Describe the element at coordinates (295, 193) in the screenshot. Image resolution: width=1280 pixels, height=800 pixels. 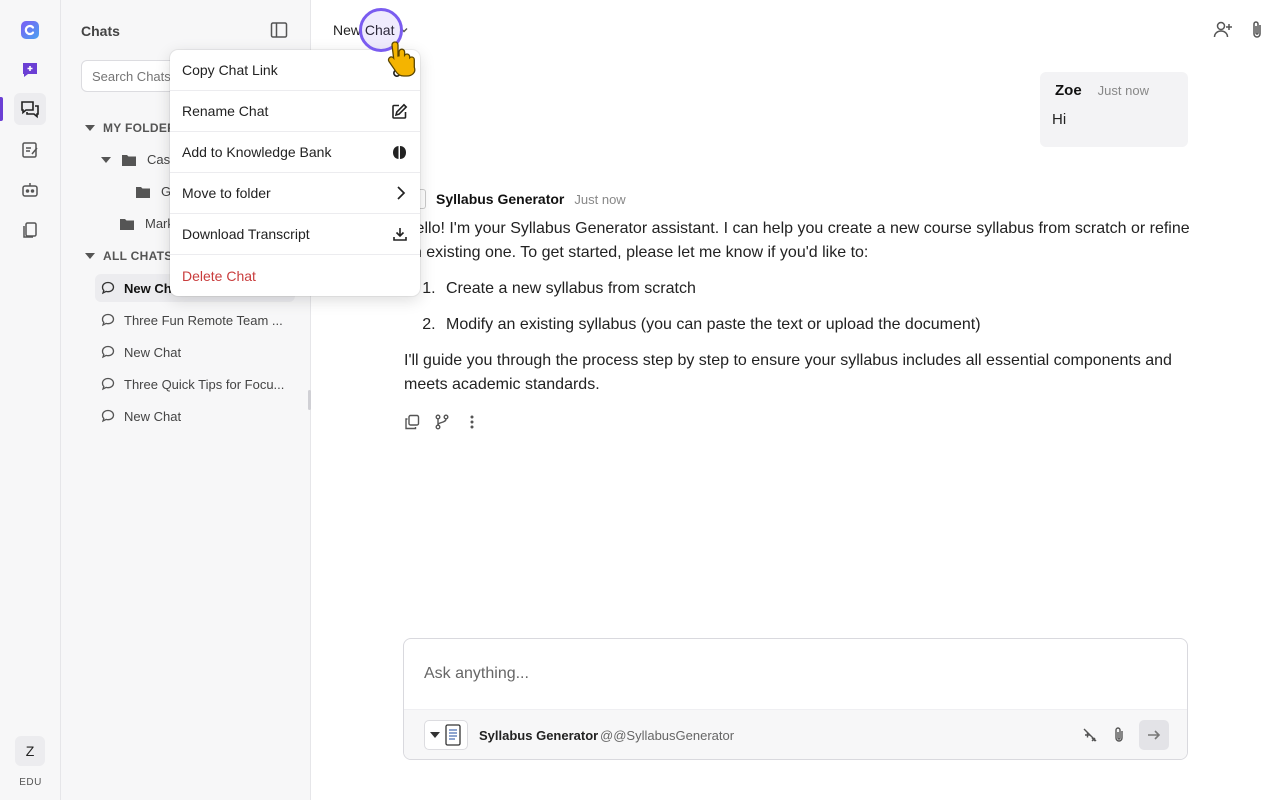
I see `menu-item-move-to-folder: Move to folder` at that location.